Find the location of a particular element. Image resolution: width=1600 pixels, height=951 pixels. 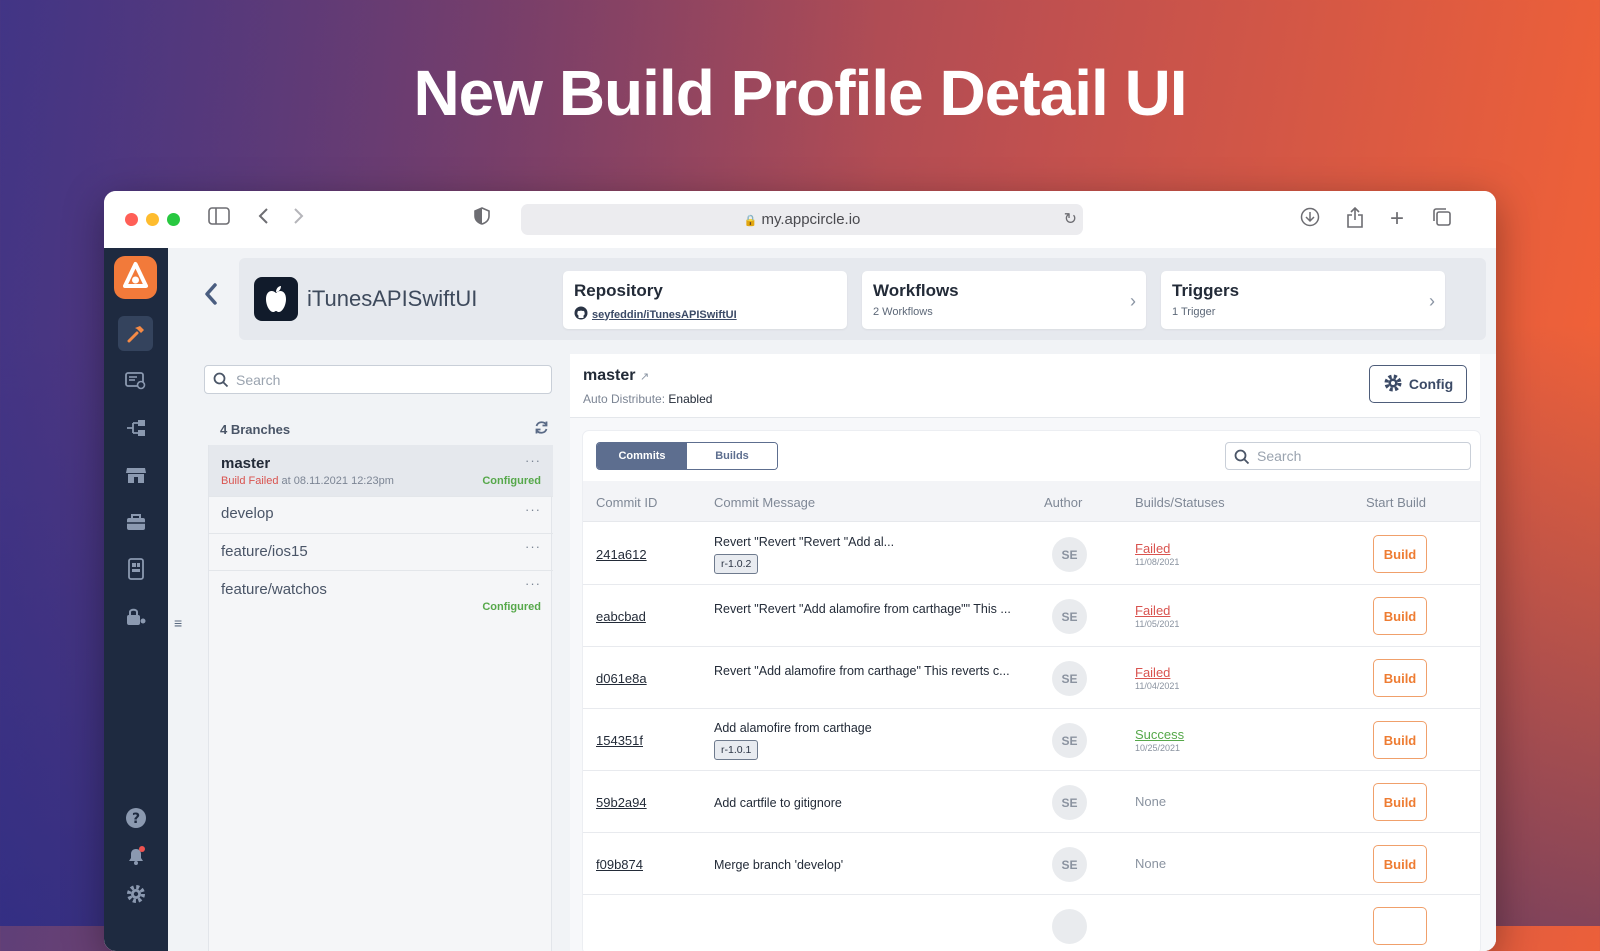

commit-id-link: 154351f is located at coordinates (619, 740).